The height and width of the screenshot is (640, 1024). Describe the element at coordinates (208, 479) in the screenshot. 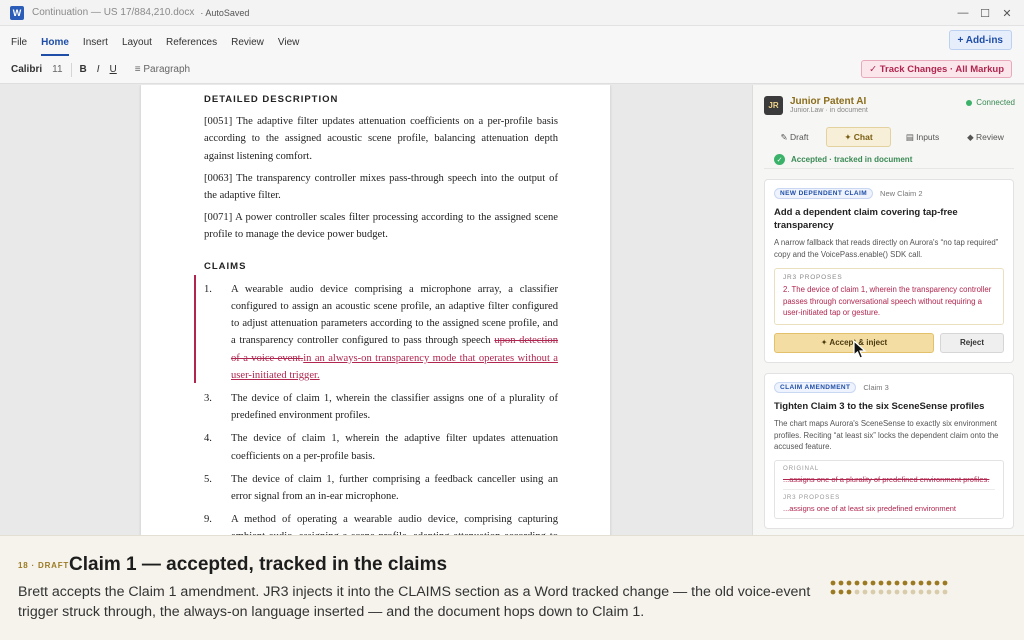

I see `claim-number: 5.` at that location.